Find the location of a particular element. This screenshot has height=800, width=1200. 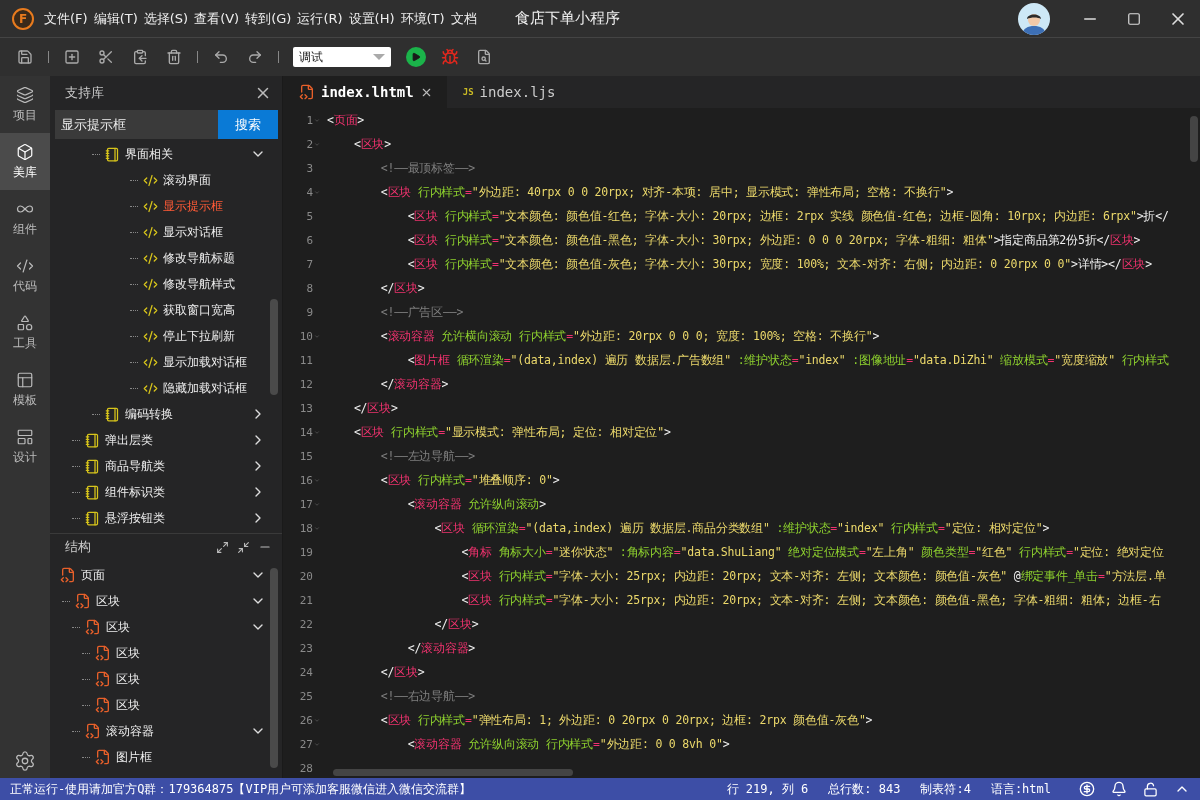

editor-tab: index.lhtml is located at coordinates (365, 92).